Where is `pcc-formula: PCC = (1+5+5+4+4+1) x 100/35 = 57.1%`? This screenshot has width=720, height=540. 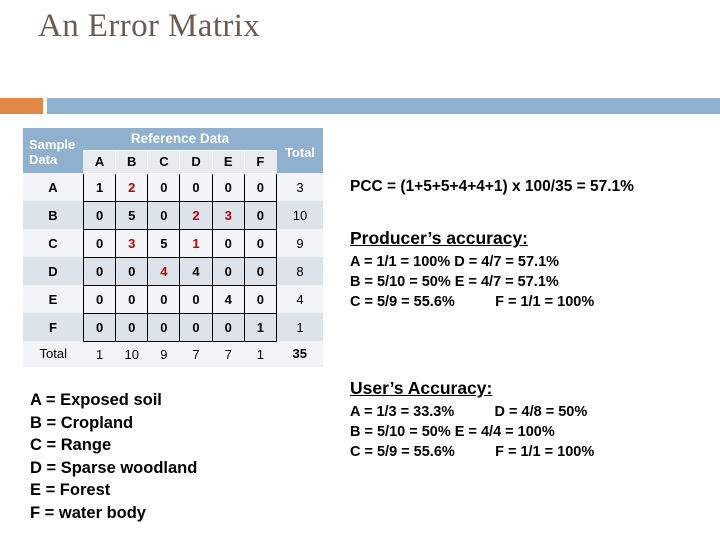 pcc-formula: PCC = (1+5+5+4+4+1) x 100/35 = 57.1% is located at coordinates (492, 186).